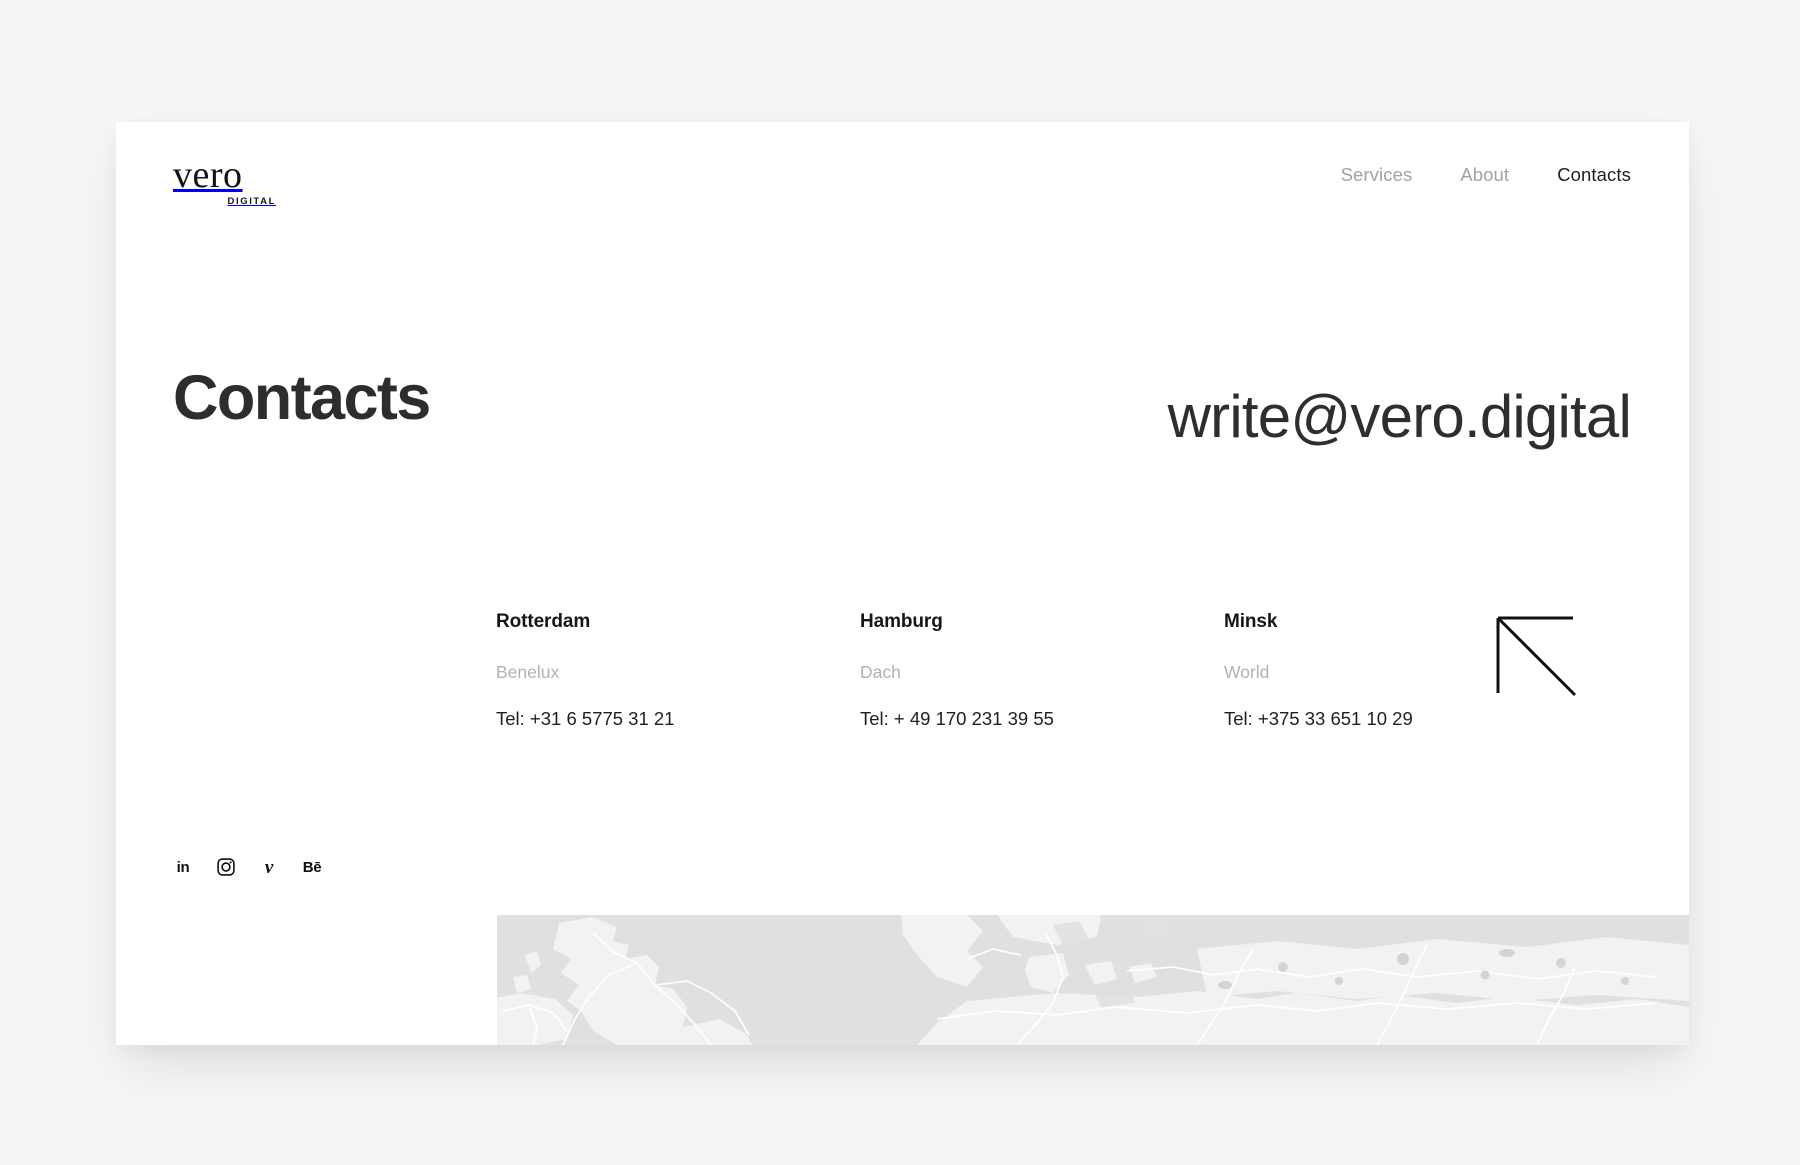 Image resolution: width=1800 pixels, height=1165 pixels. Describe the element at coordinates (1538, 658) in the screenshot. I see `arrow-up-left-icon` at that location.